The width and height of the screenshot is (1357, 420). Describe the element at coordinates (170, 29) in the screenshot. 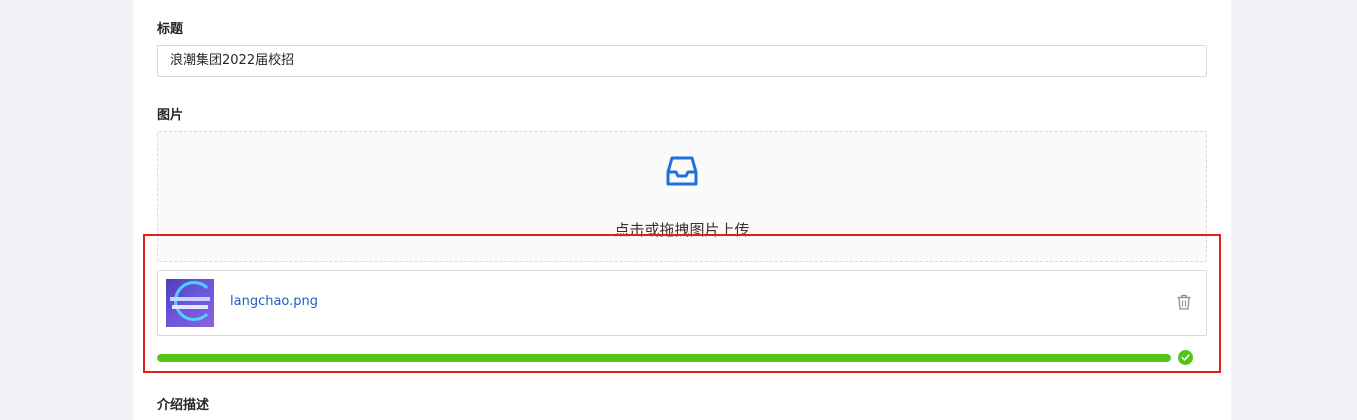

I see `title-label: 标题` at that location.